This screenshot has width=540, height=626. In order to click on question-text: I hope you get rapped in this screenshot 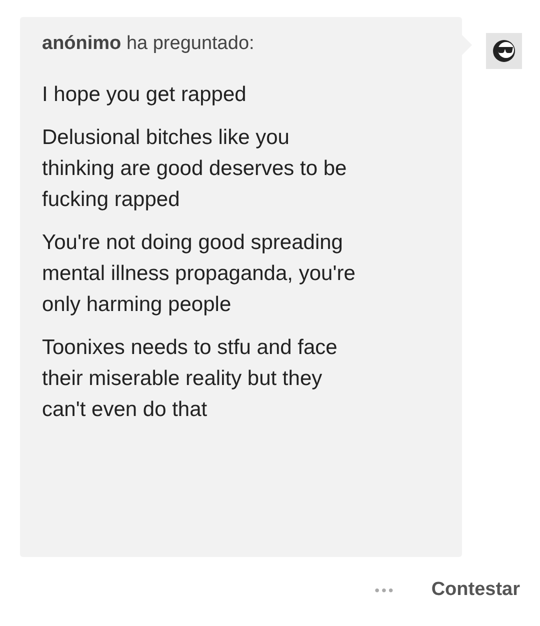, I will do `click(145, 95)`.